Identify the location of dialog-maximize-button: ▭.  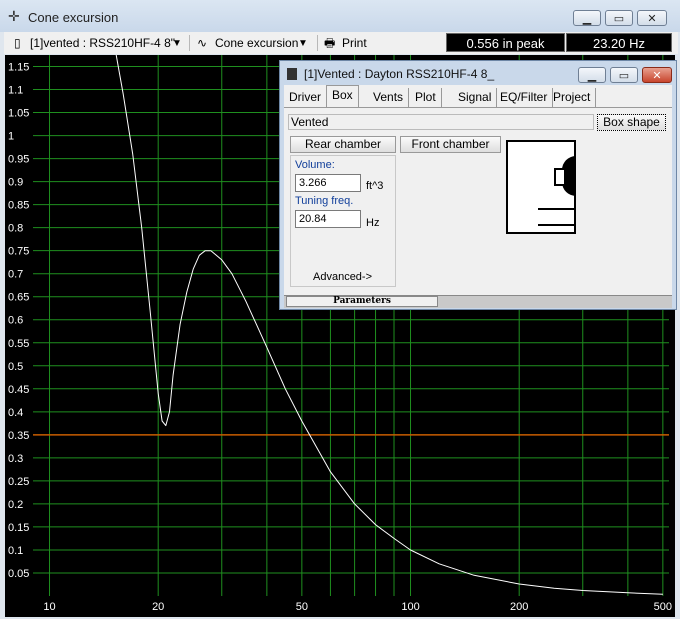
(624, 75).